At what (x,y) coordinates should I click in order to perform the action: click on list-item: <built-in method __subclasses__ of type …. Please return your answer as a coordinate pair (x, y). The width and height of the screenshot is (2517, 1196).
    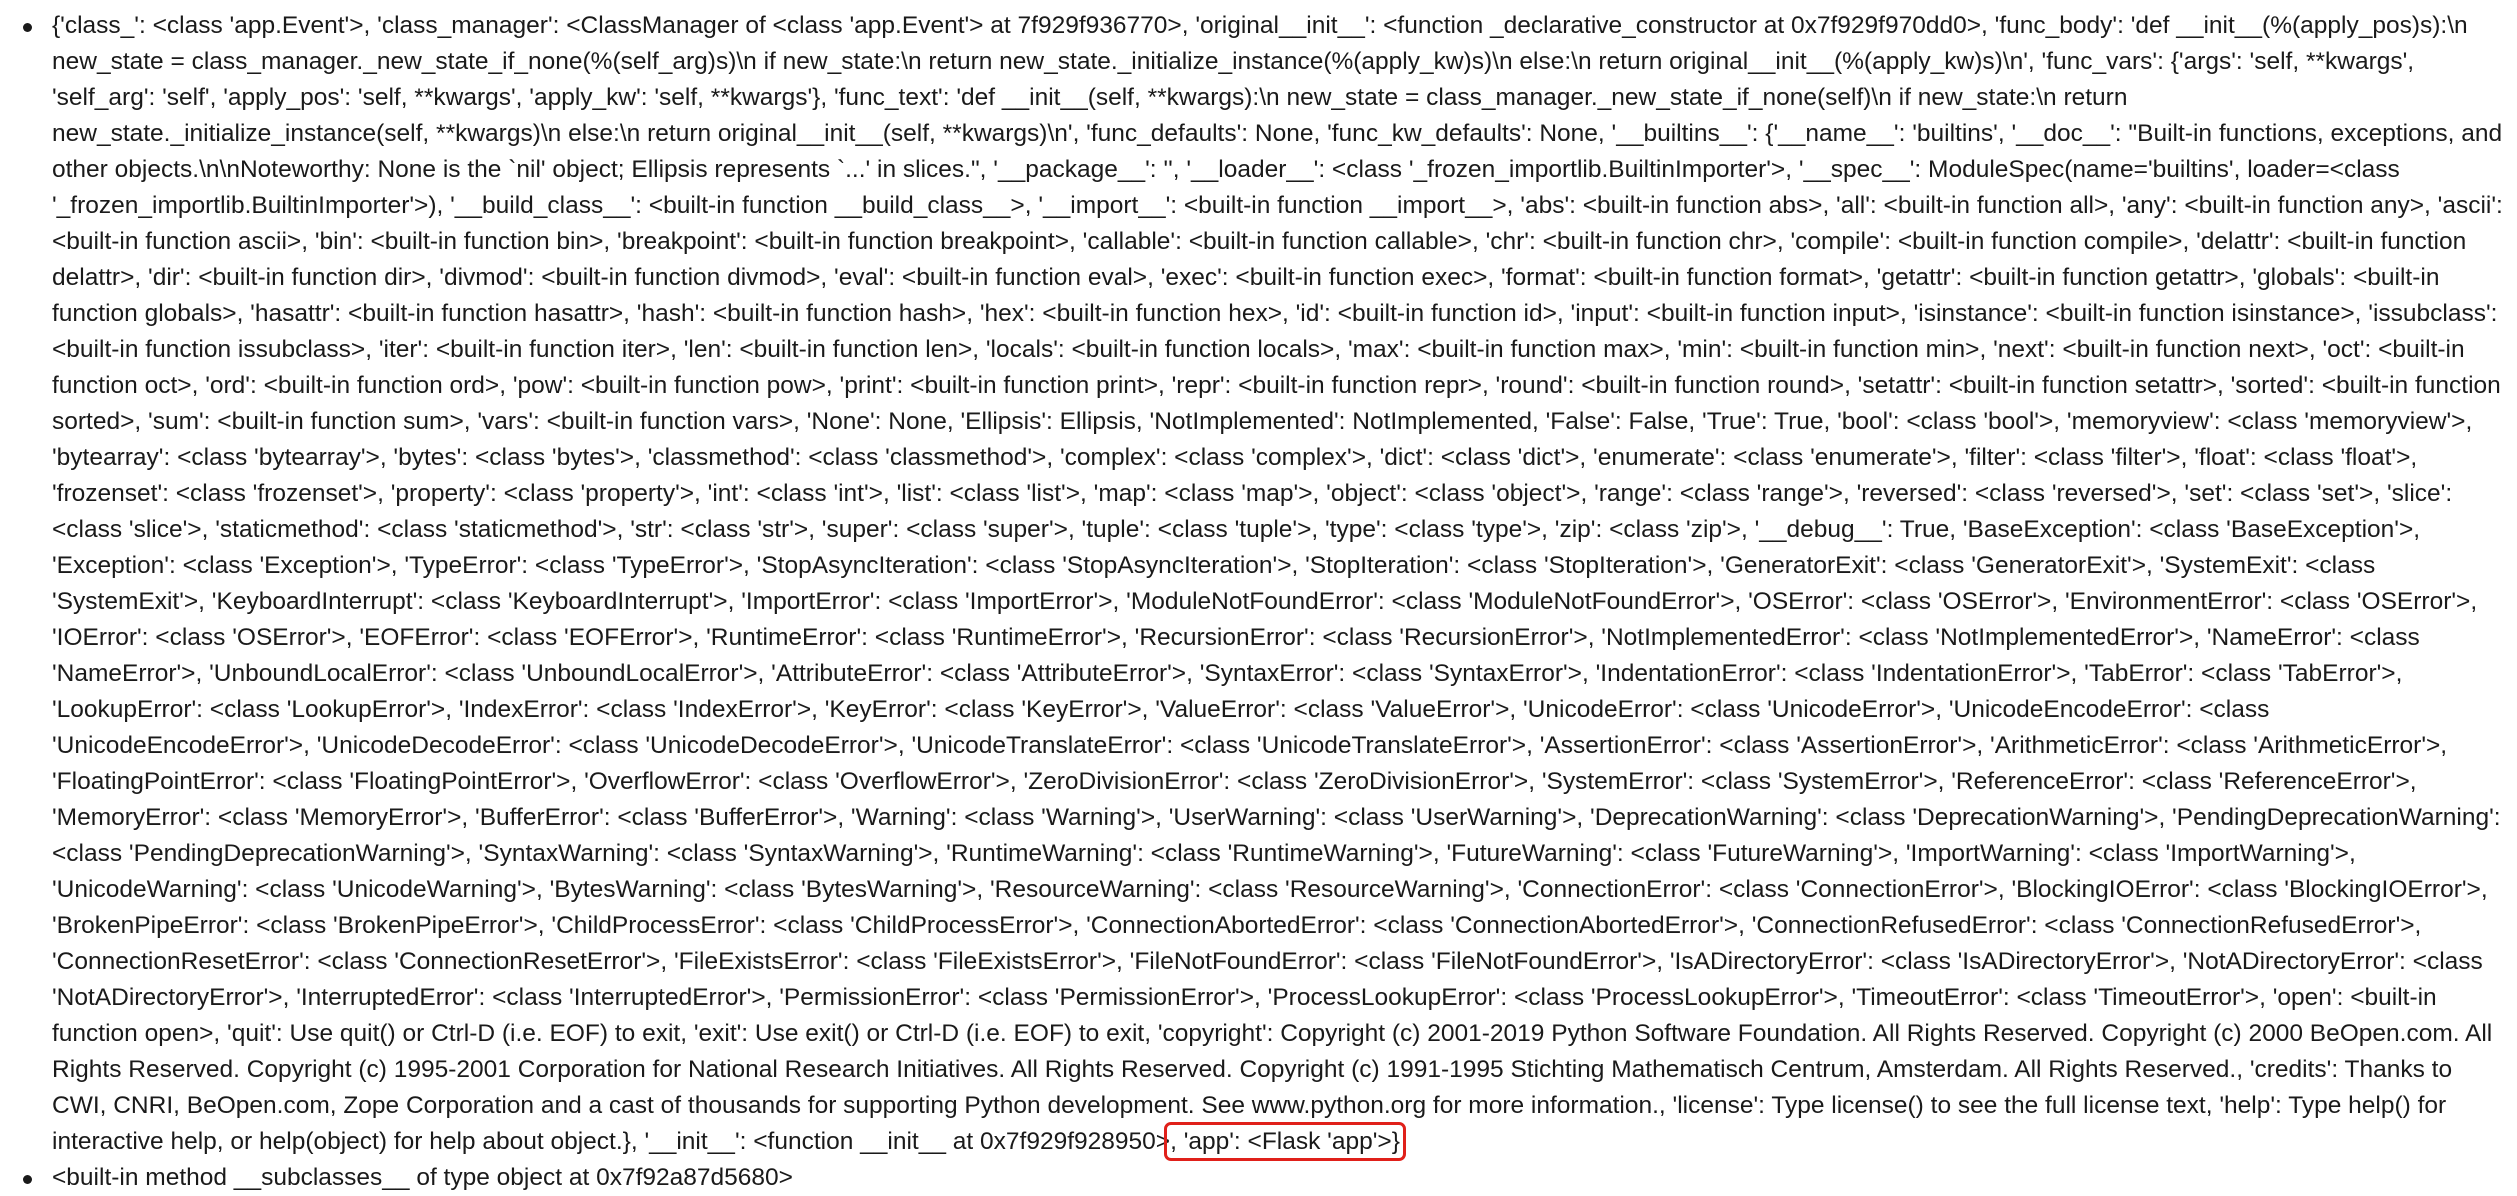
    Looking at the image, I should click on (1270, 1178).